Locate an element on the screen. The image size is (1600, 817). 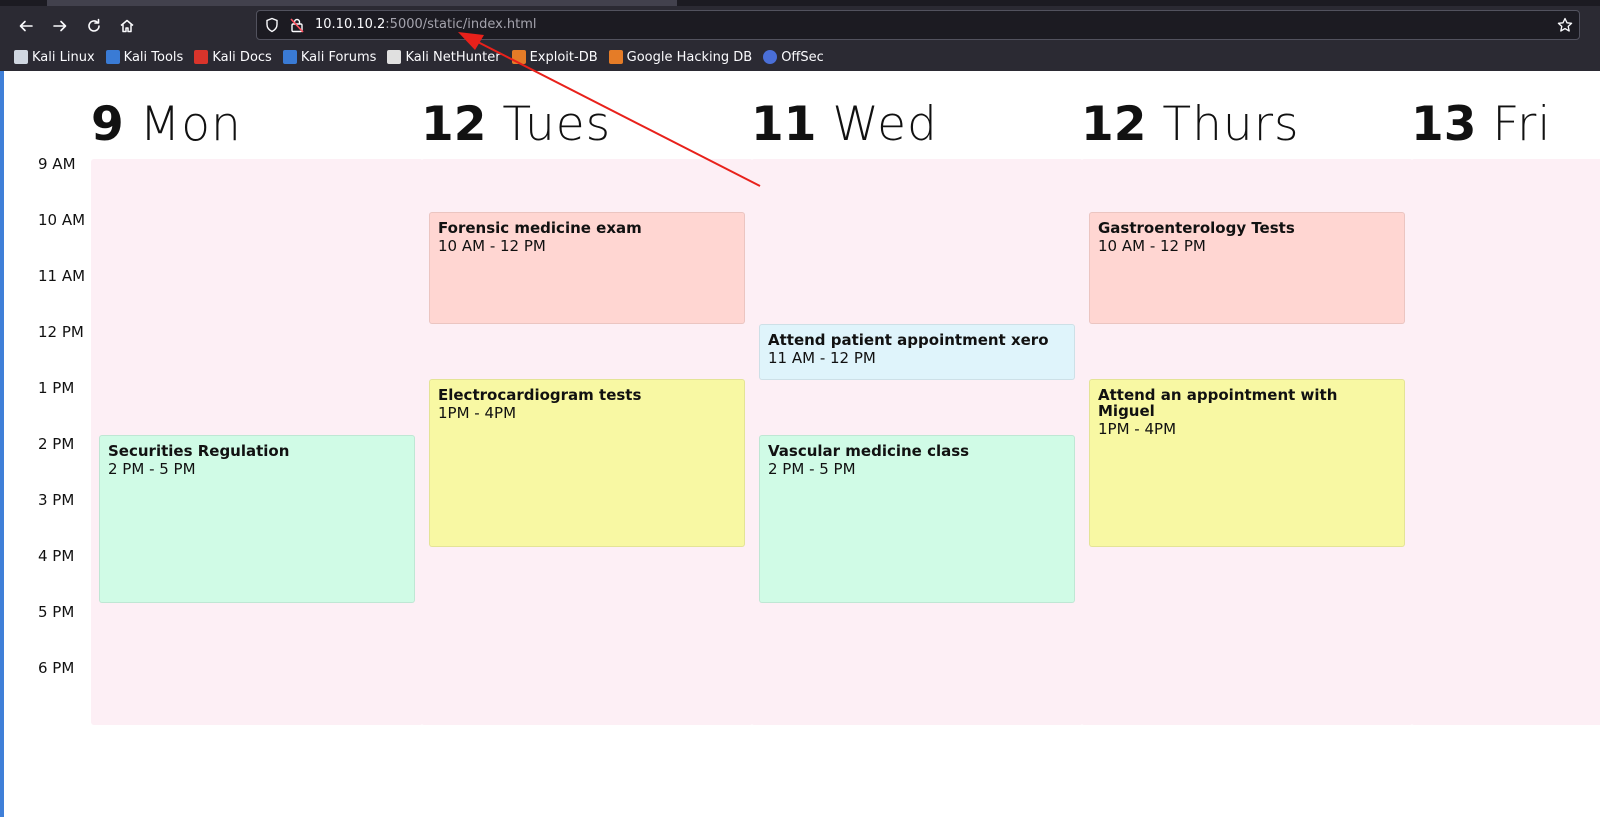
event-electrocardiogram-tests: Electrocardiogram tests 1PM - 4PM is located at coordinates (587, 463).